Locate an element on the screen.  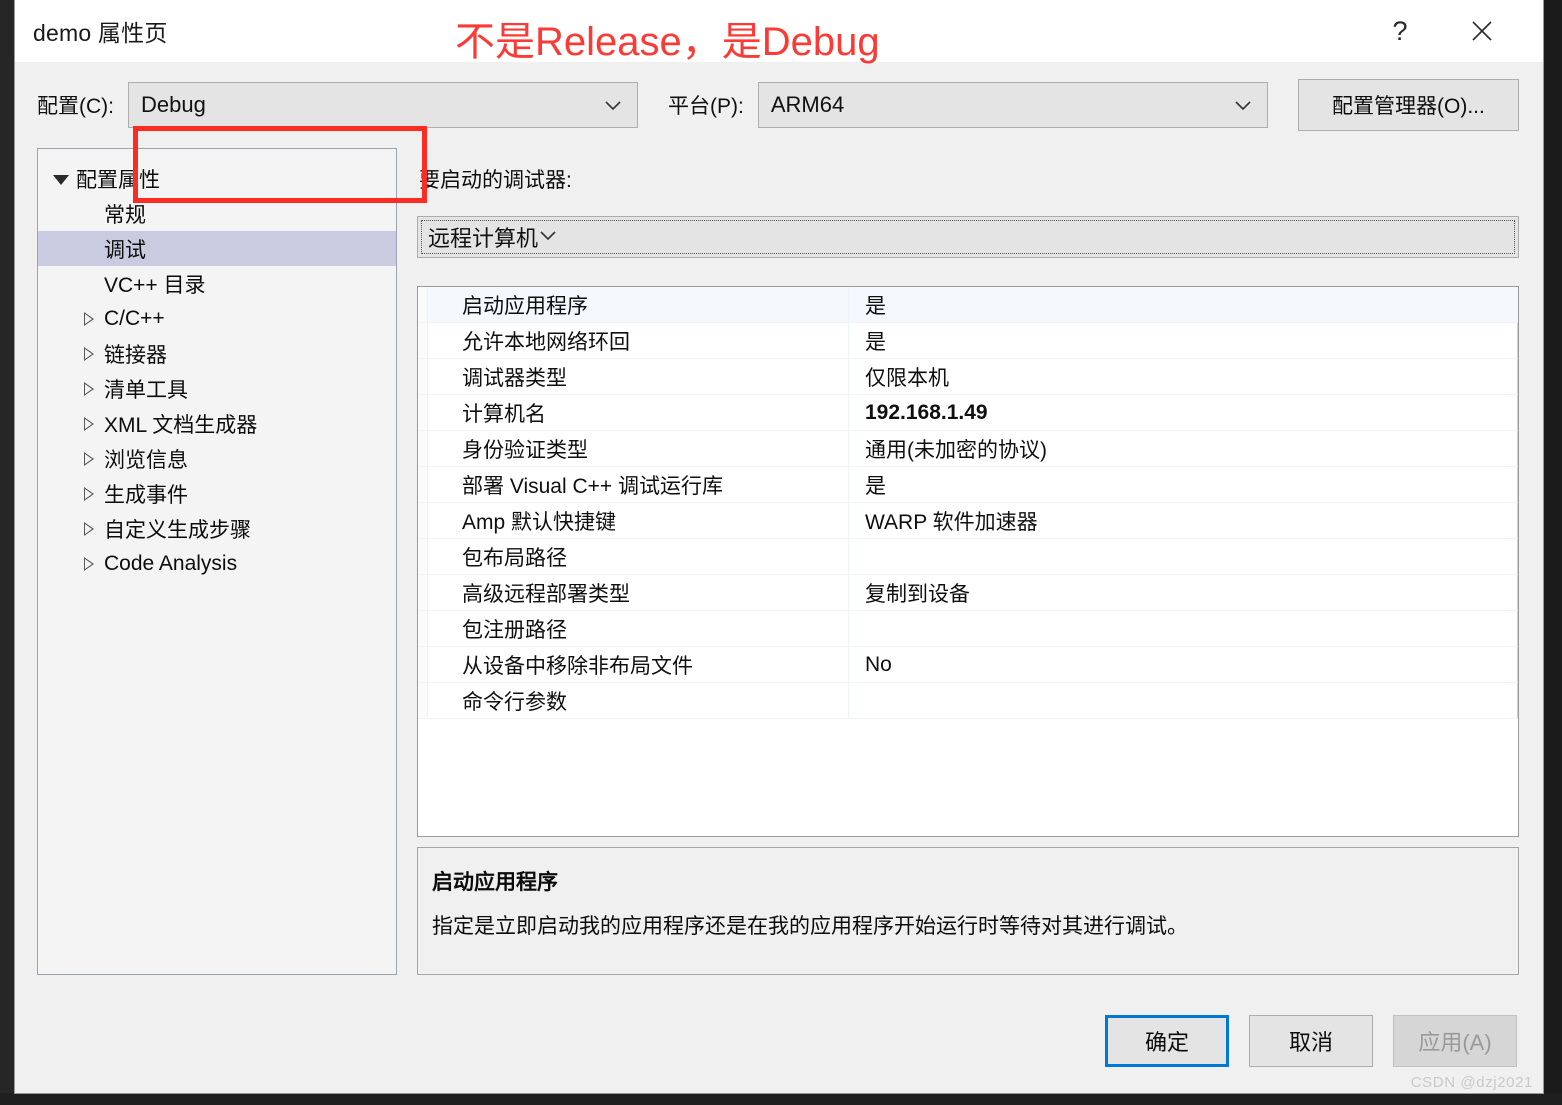
property-row: 包注册路径 is located at coordinates (968, 629).